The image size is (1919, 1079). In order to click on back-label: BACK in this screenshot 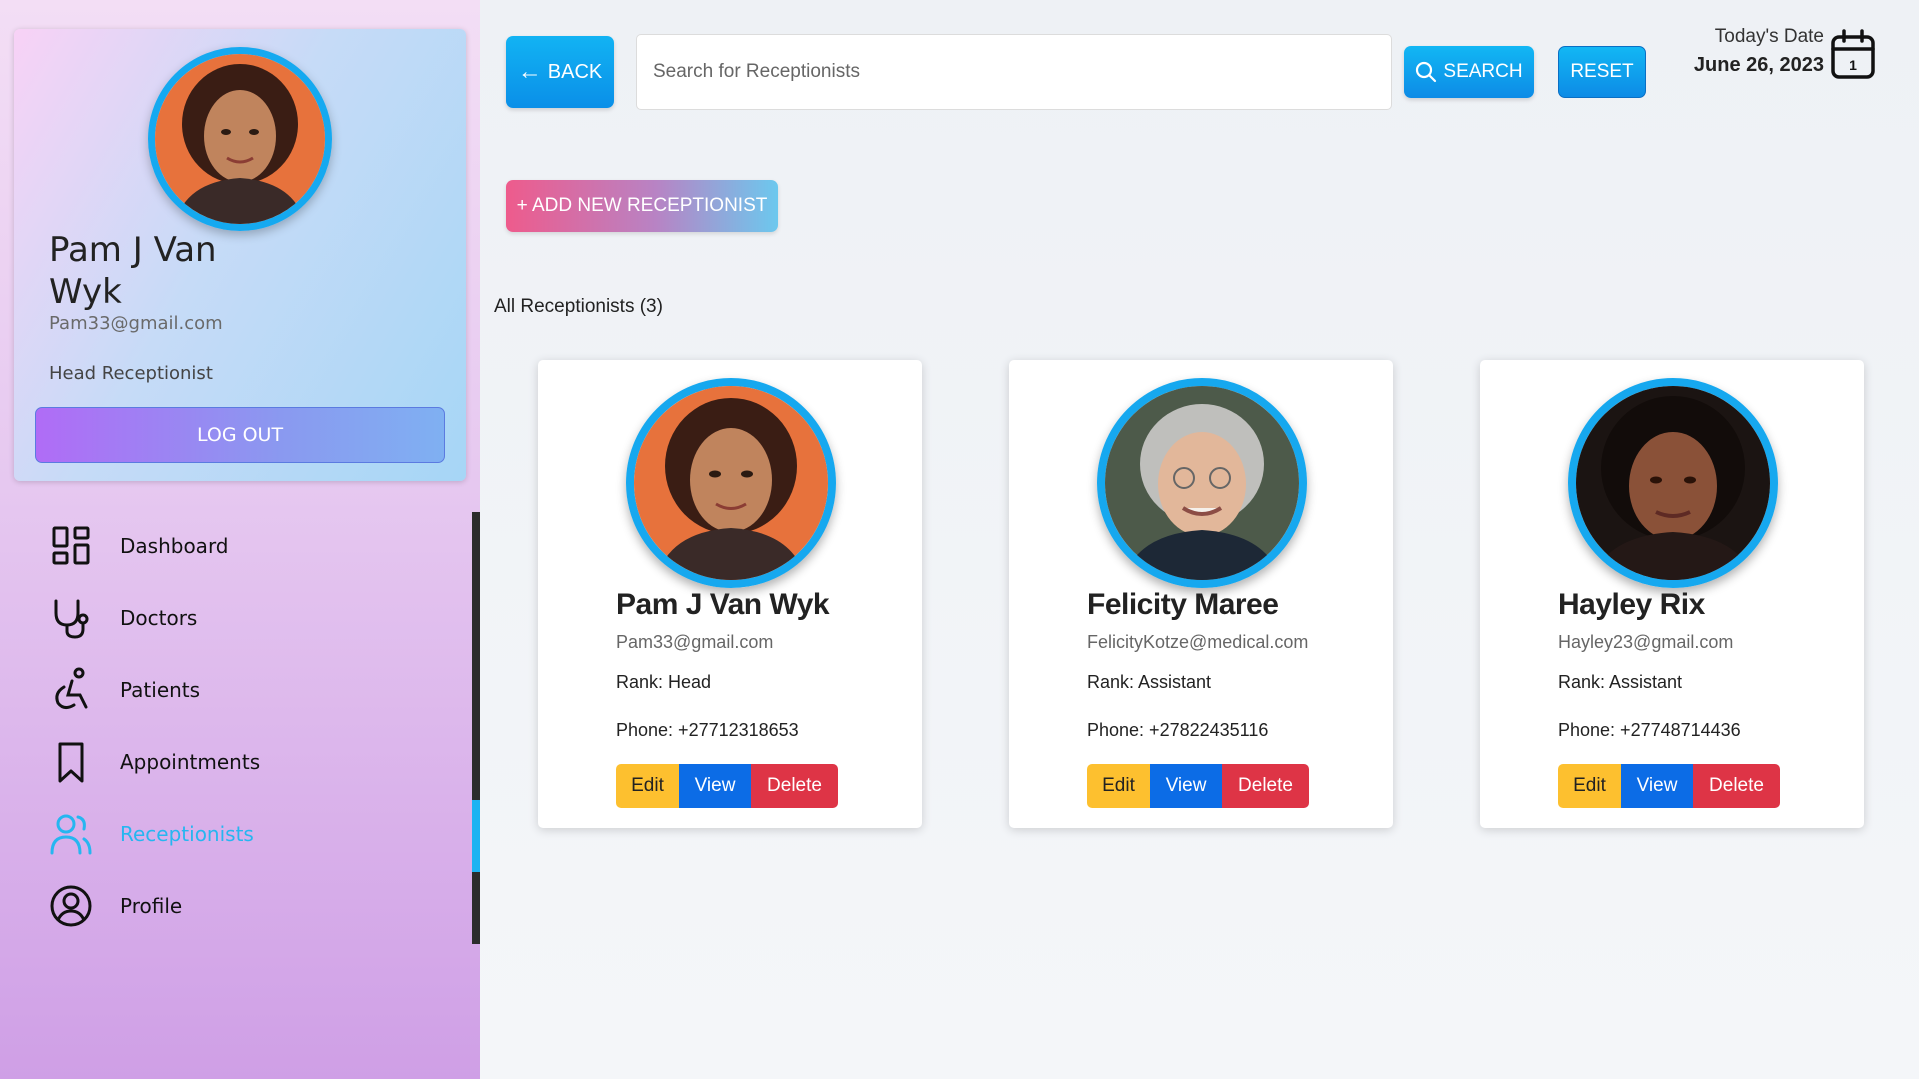, I will do `click(575, 71)`.